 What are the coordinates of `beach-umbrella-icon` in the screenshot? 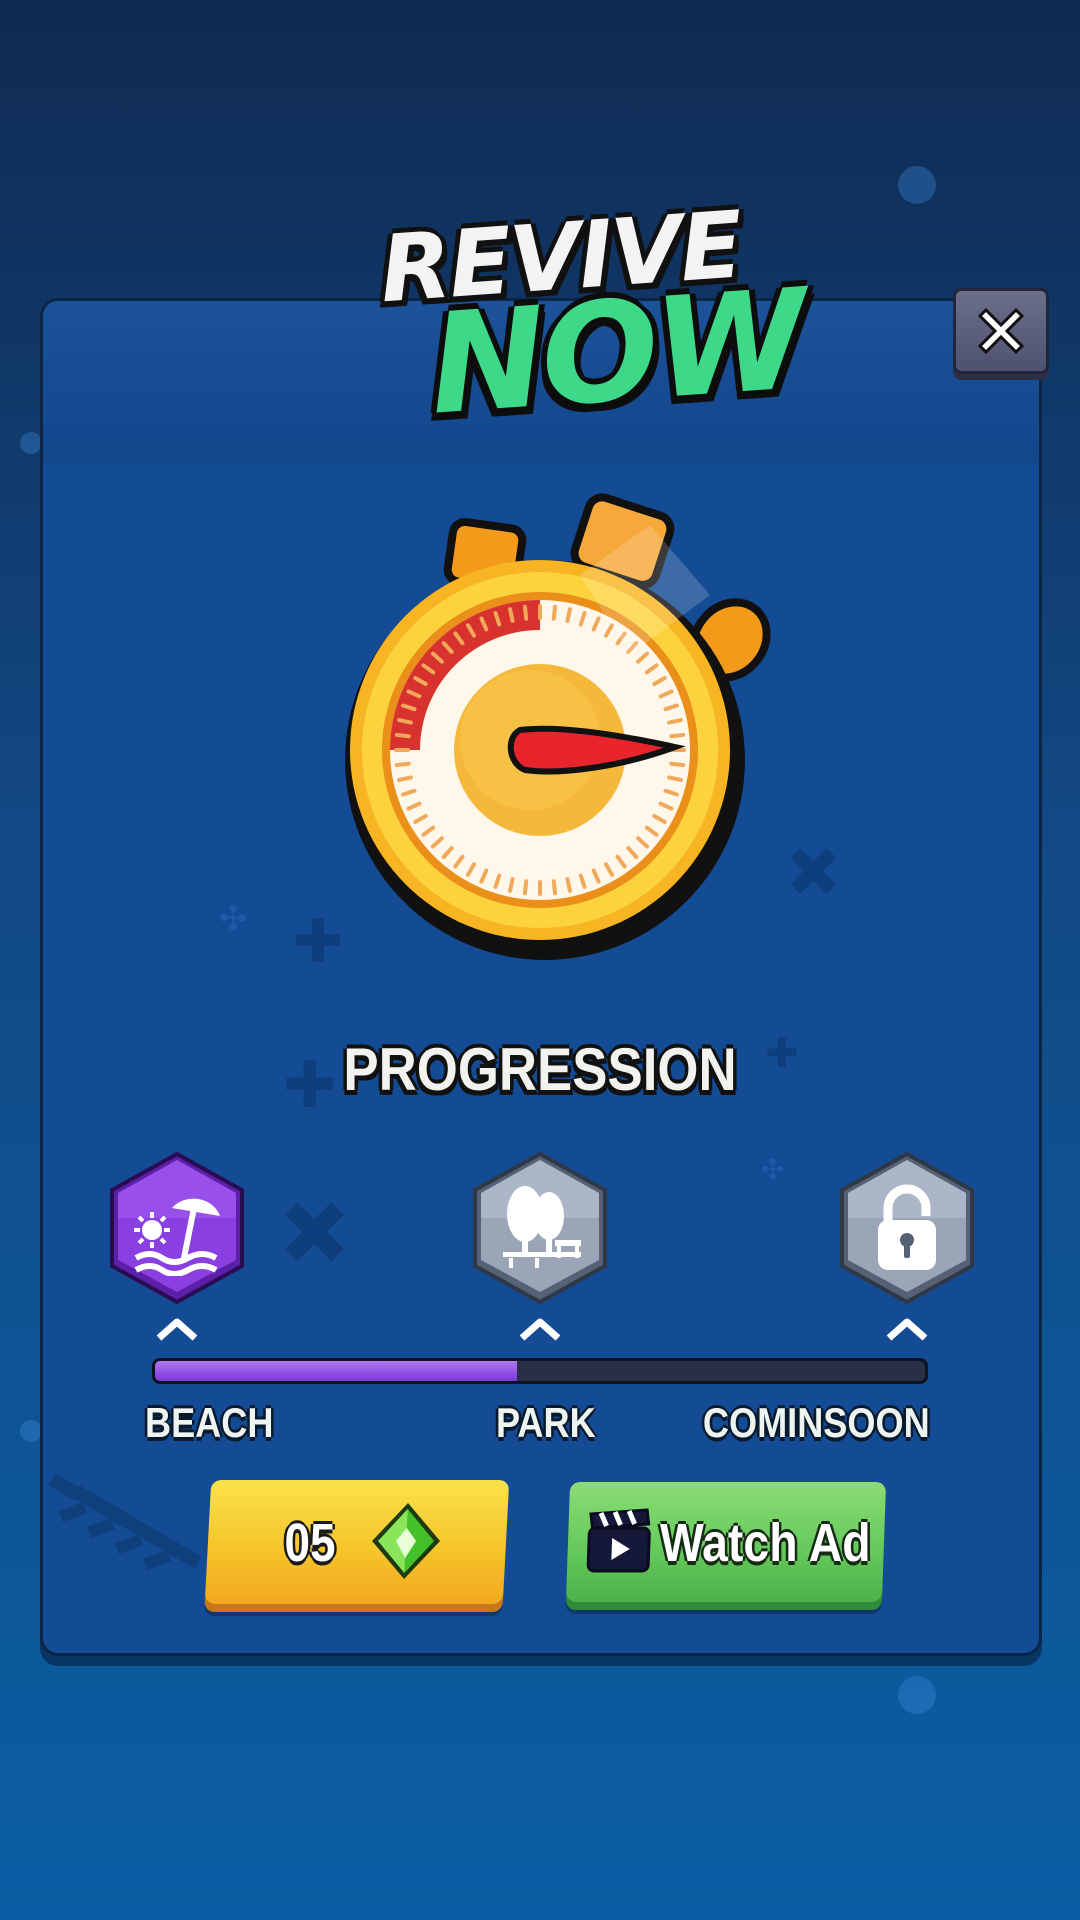 It's located at (177, 1237).